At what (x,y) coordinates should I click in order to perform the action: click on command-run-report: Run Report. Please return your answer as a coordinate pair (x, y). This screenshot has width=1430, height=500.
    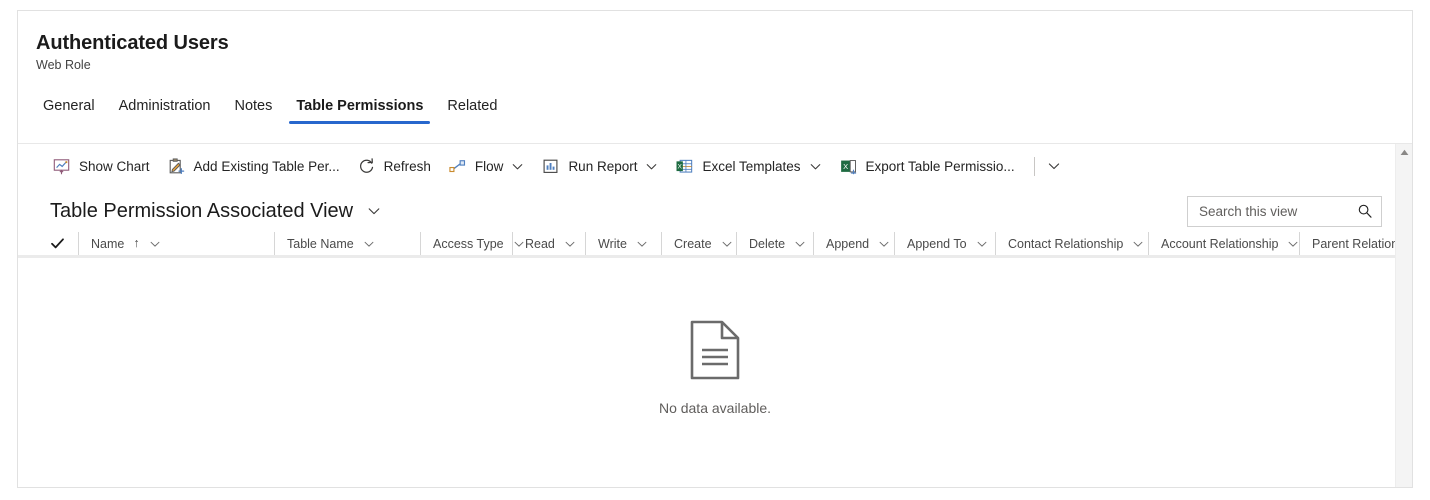
    Looking at the image, I should click on (600, 166).